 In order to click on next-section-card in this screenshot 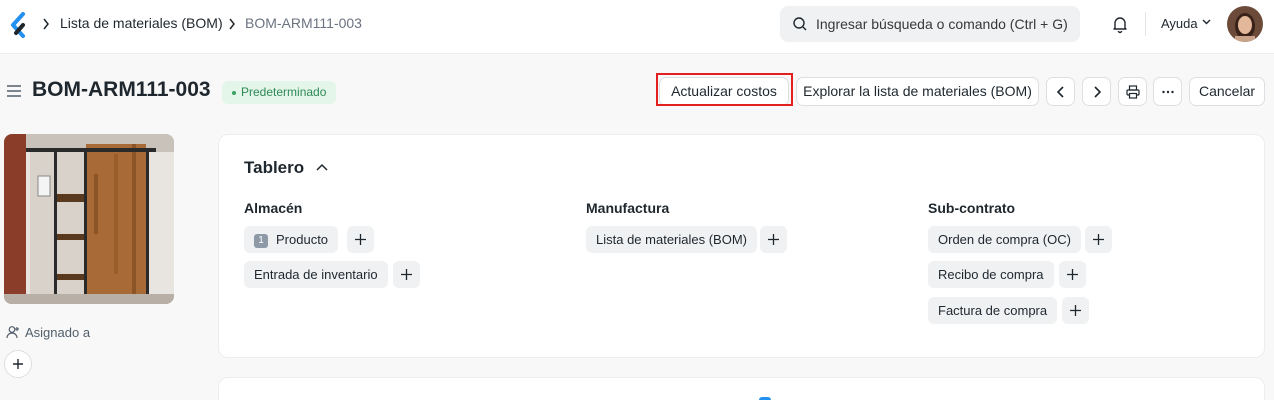, I will do `click(741, 388)`.